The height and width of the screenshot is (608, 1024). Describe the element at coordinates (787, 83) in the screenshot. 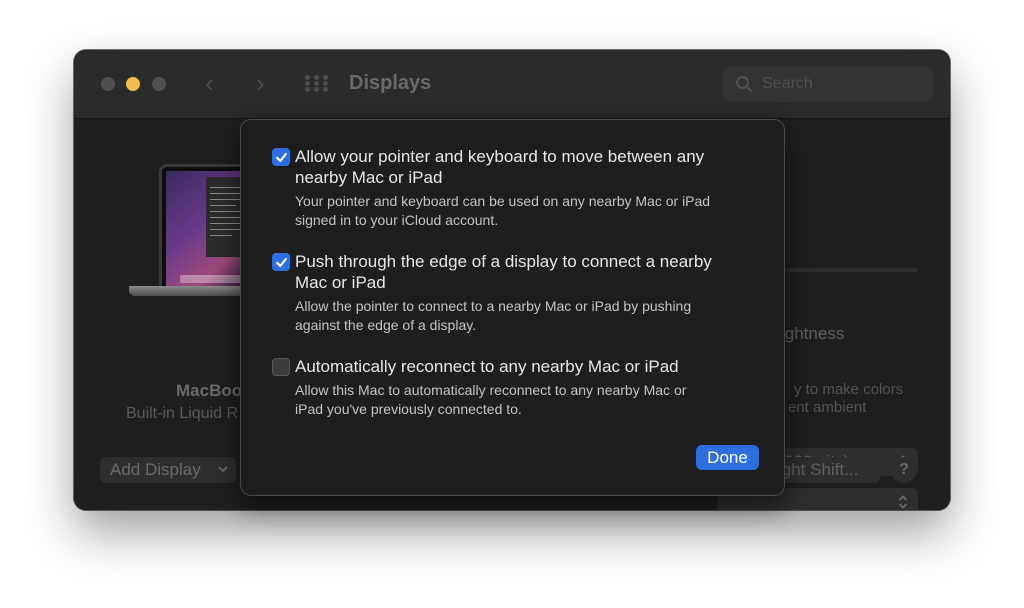

I see `search-placeholder: Search` at that location.